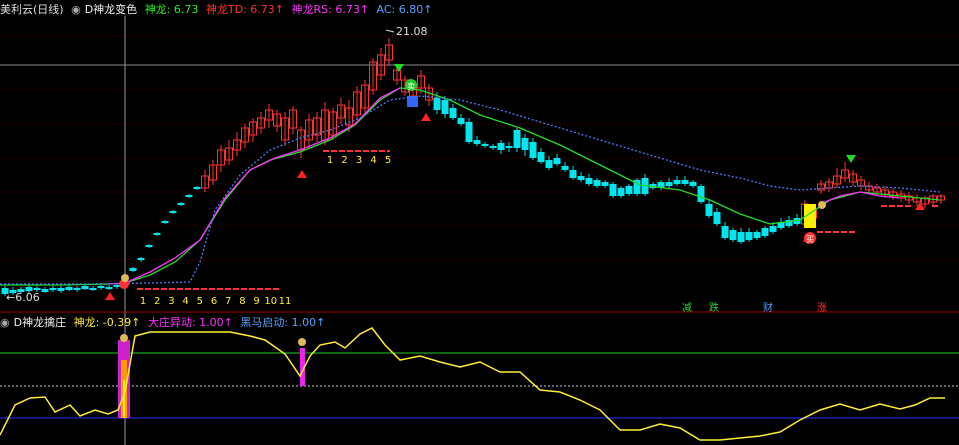 The width and height of the screenshot is (959, 445). Describe the element at coordinates (107, 322) in the screenshot. I see `legend-sub-shenlong: 神龙: -0.39↑` at that location.